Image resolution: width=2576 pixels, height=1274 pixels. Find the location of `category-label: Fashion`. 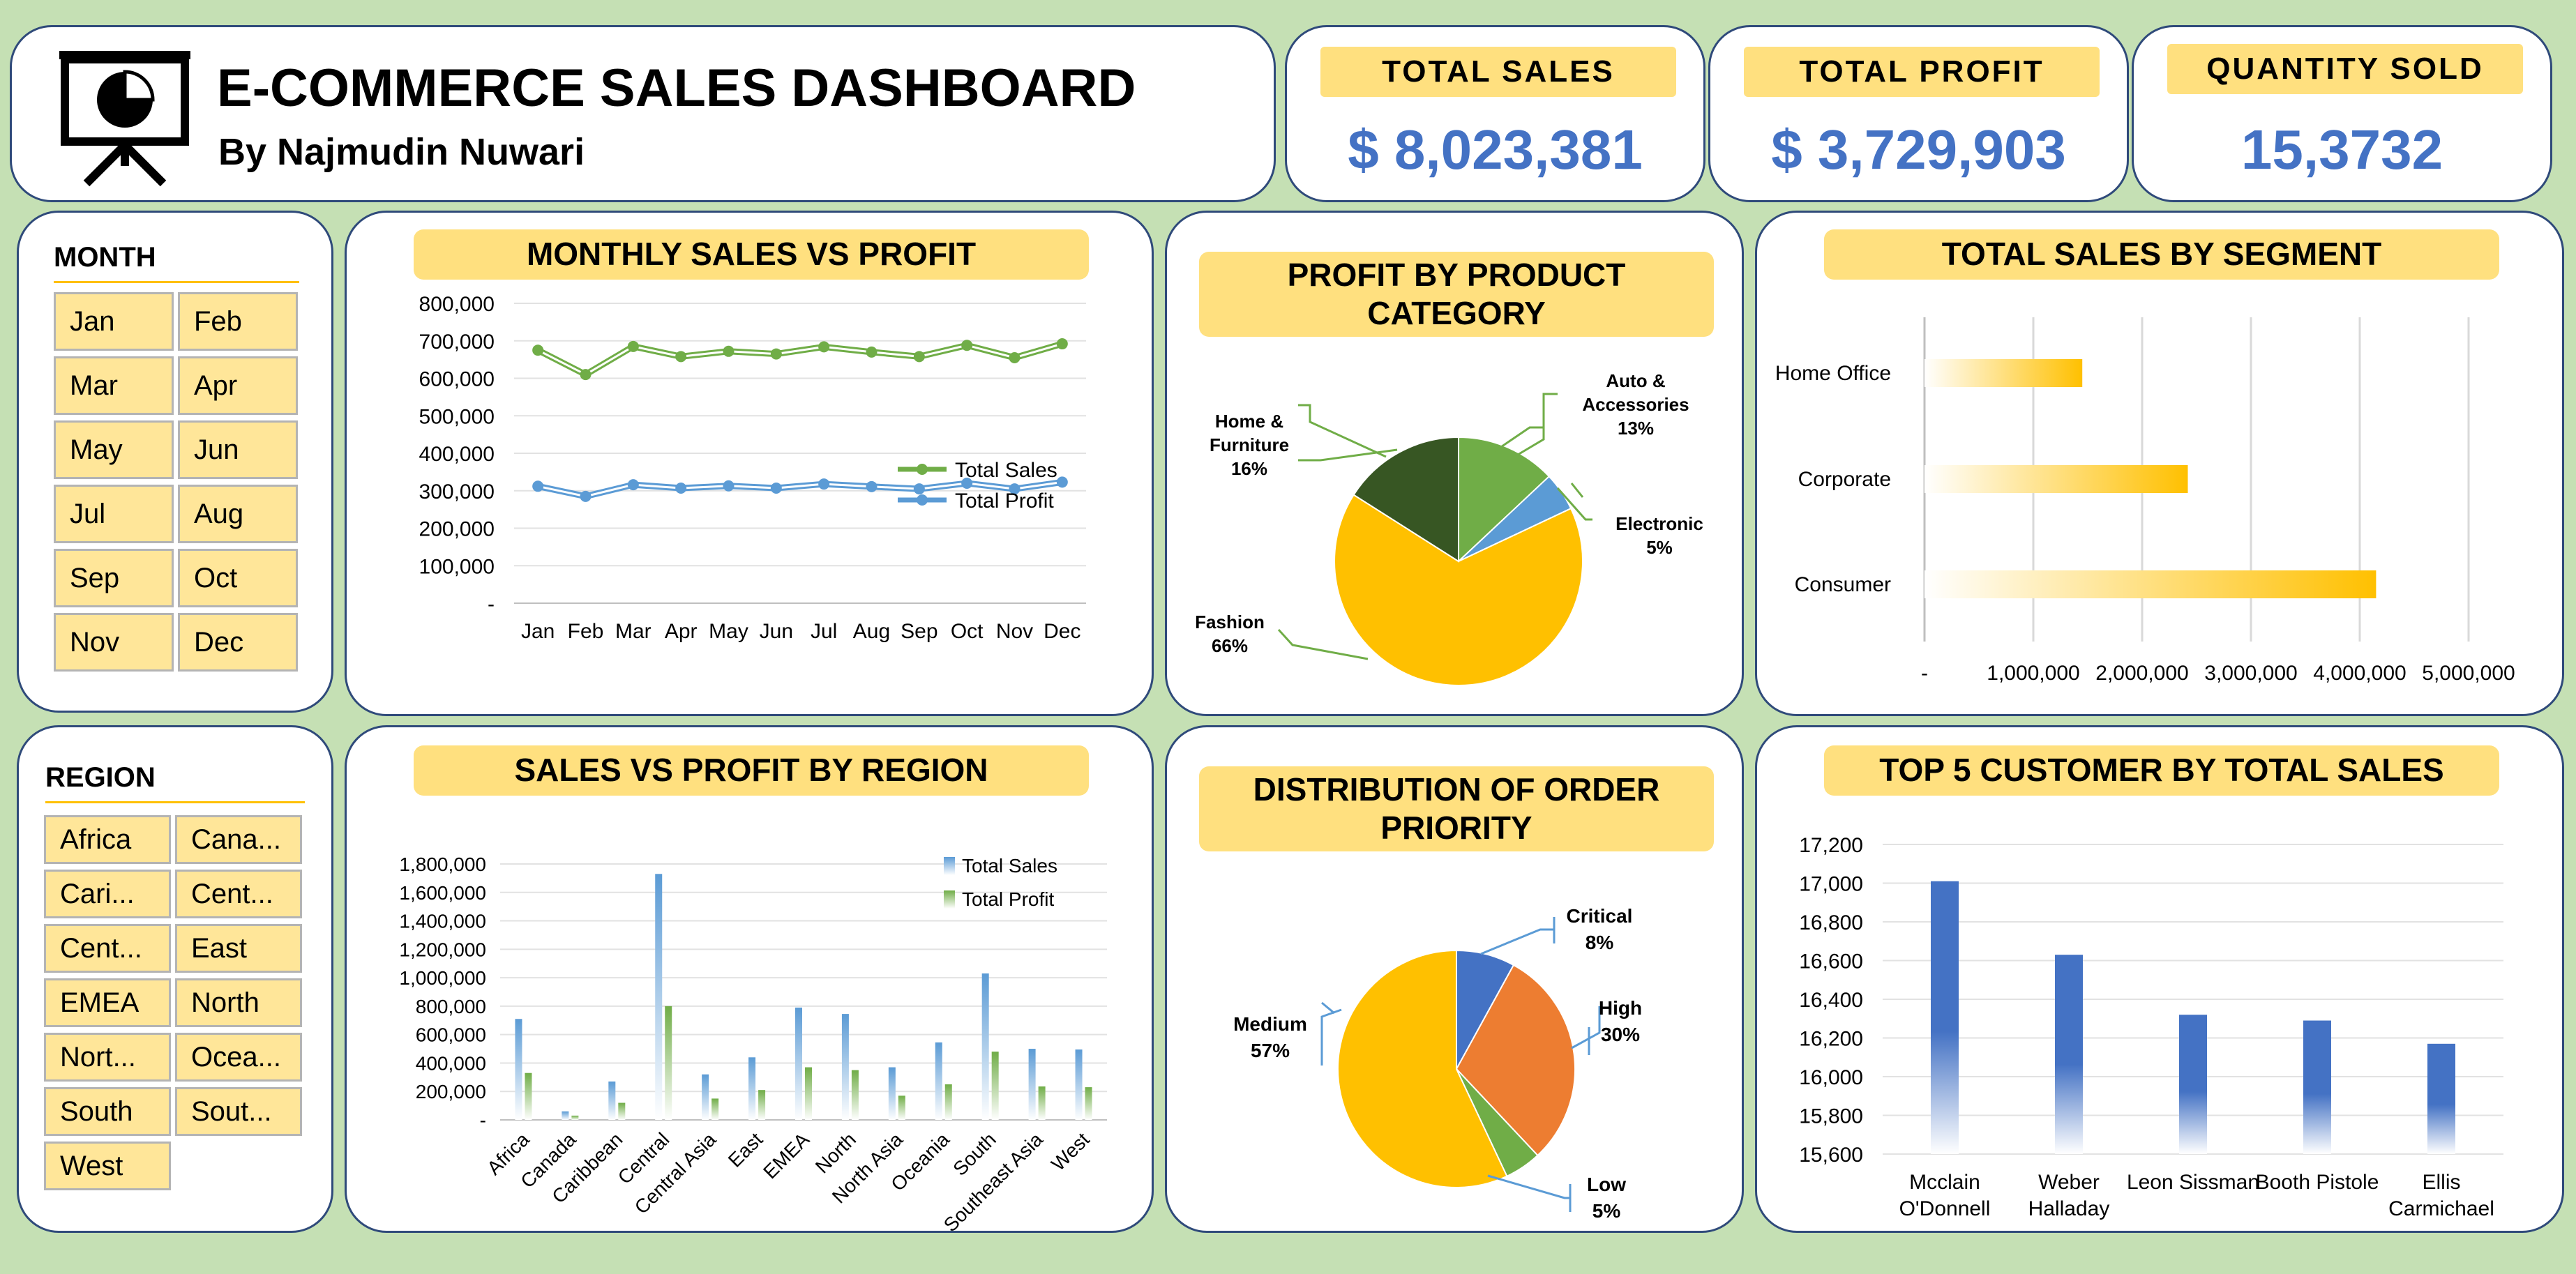

category-label: Fashion is located at coordinates (1230, 622).